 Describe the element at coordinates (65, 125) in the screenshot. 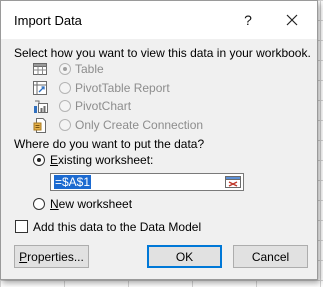

I see `connection-radio` at that location.